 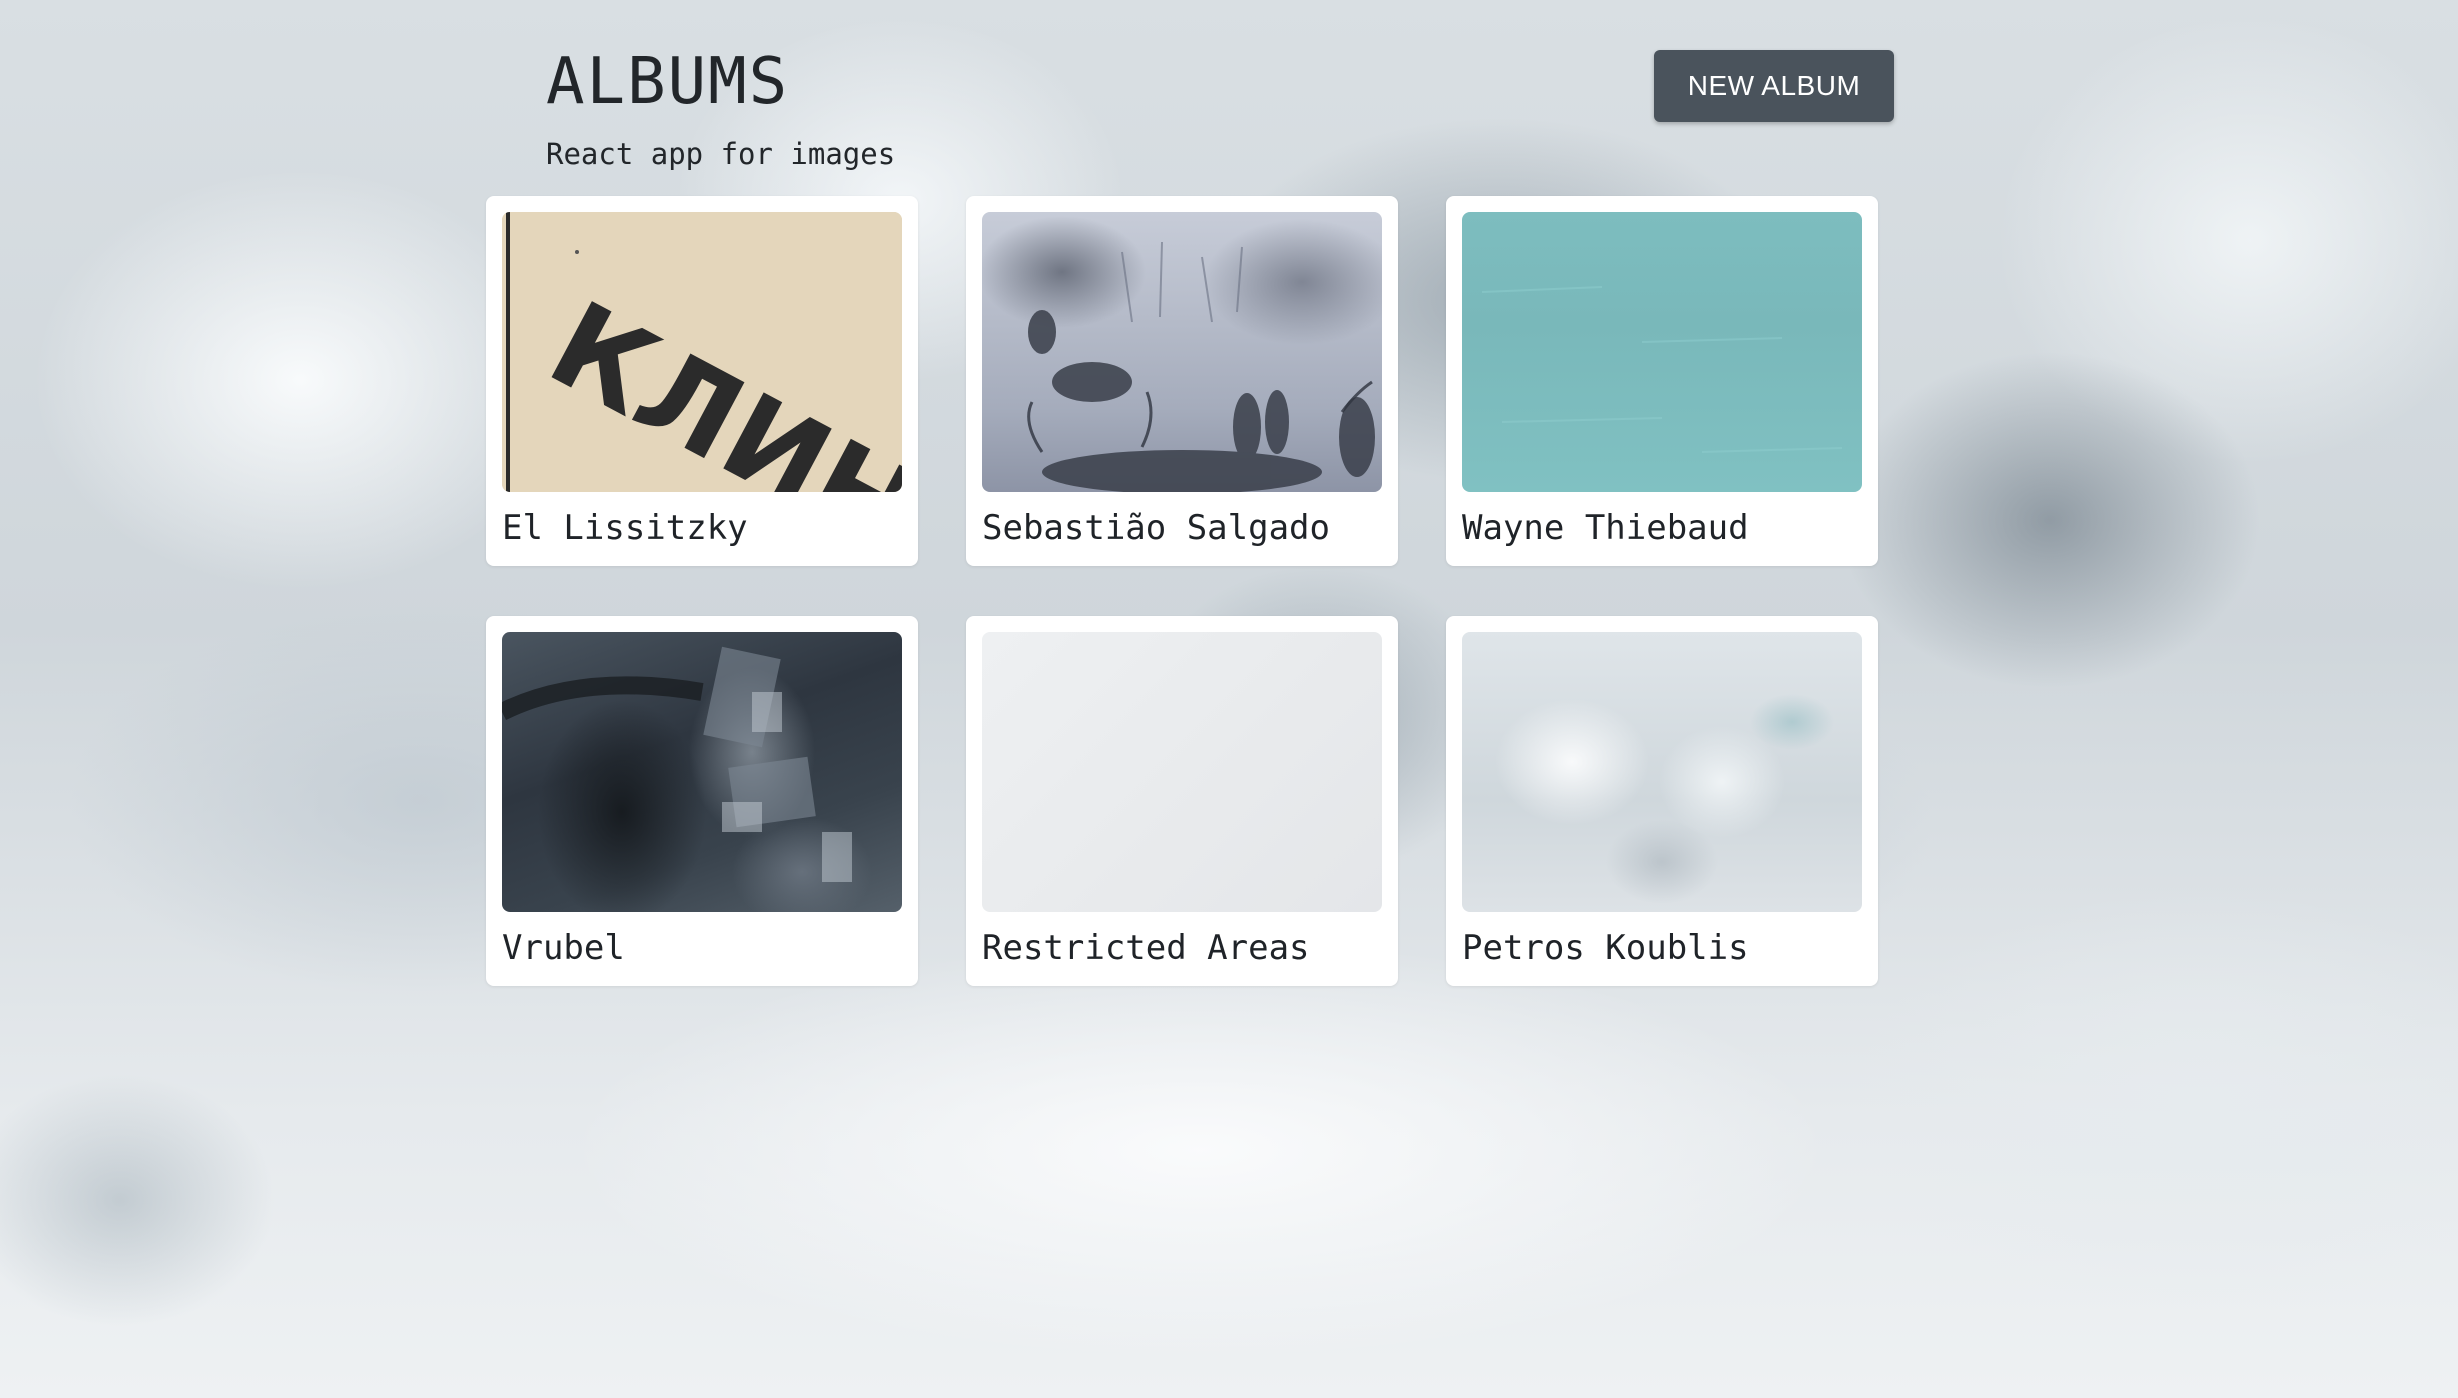 What do you see at coordinates (677, 764) in the screenshot?
I see `vrubel-cover-art` at bounding box center [677, 764].